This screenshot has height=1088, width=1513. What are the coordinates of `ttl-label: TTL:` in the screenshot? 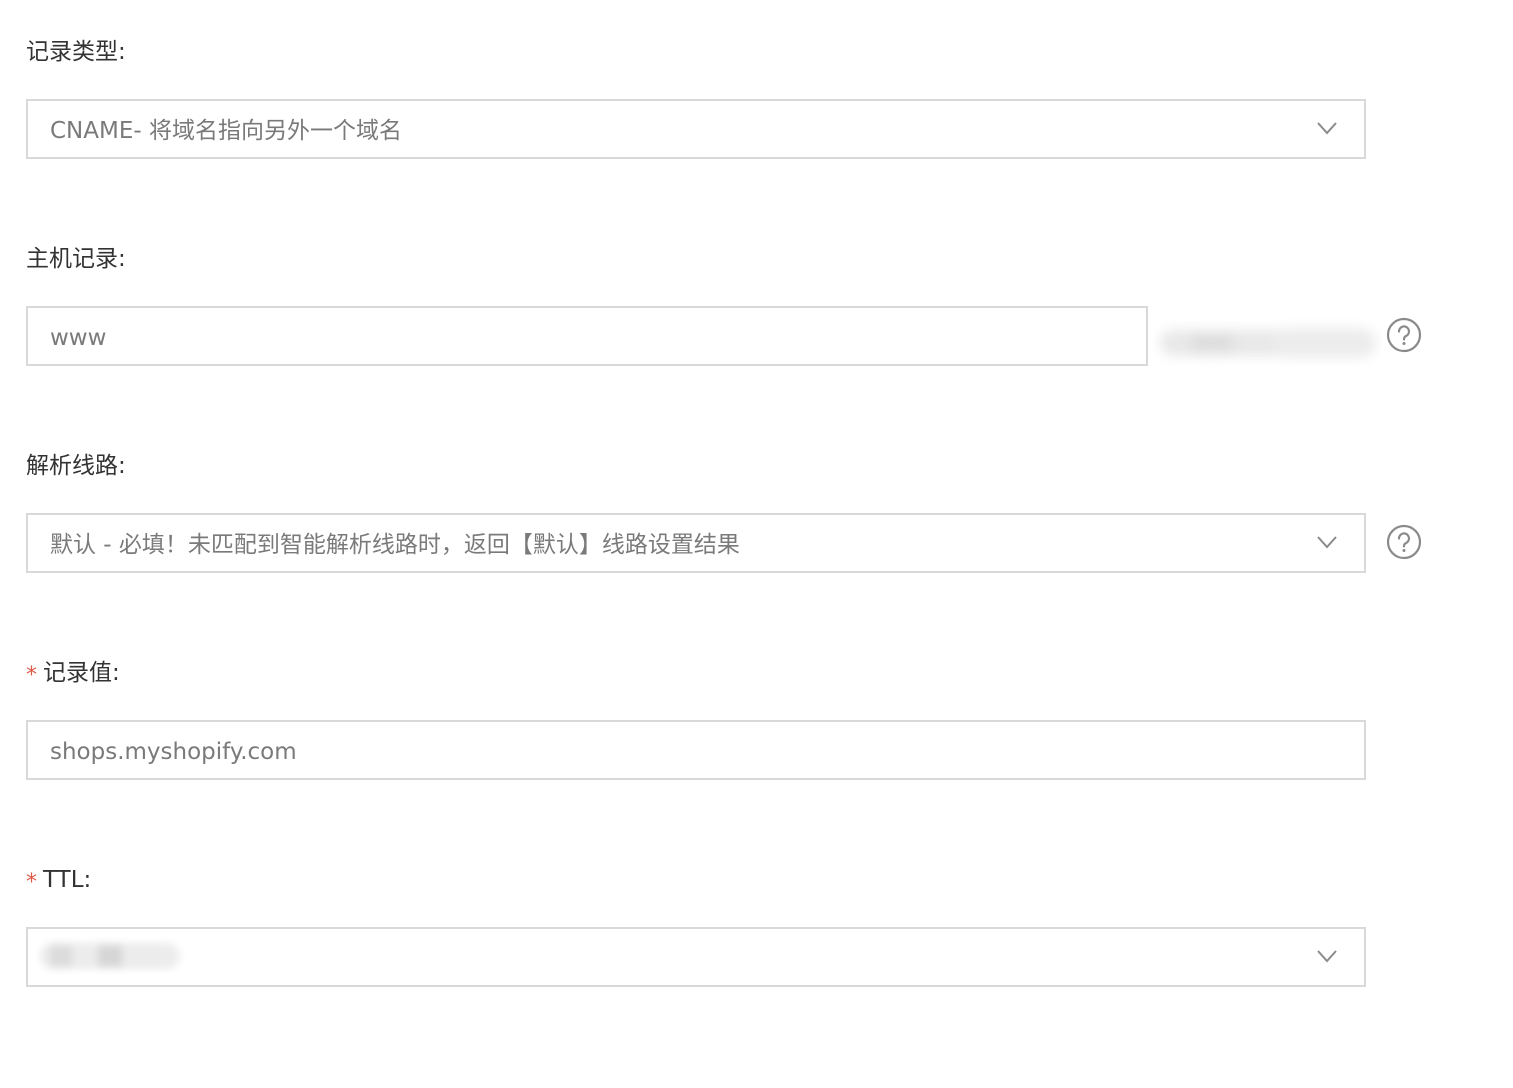 It's located at (67, 880).